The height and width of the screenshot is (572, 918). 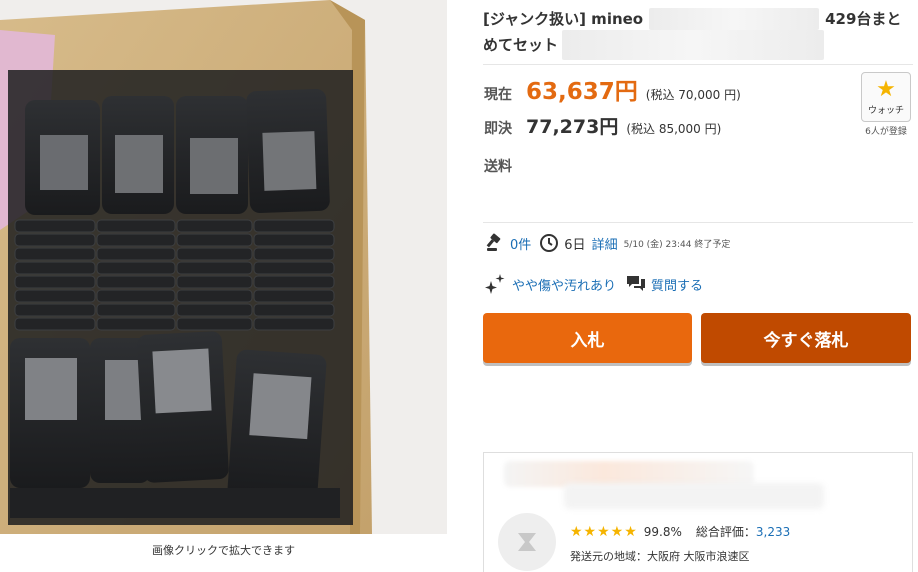 What do you see at coordinates (662, 531) in the screenshot?
I see `positive-rate: 99.8%` at bounding box center [662, 531].